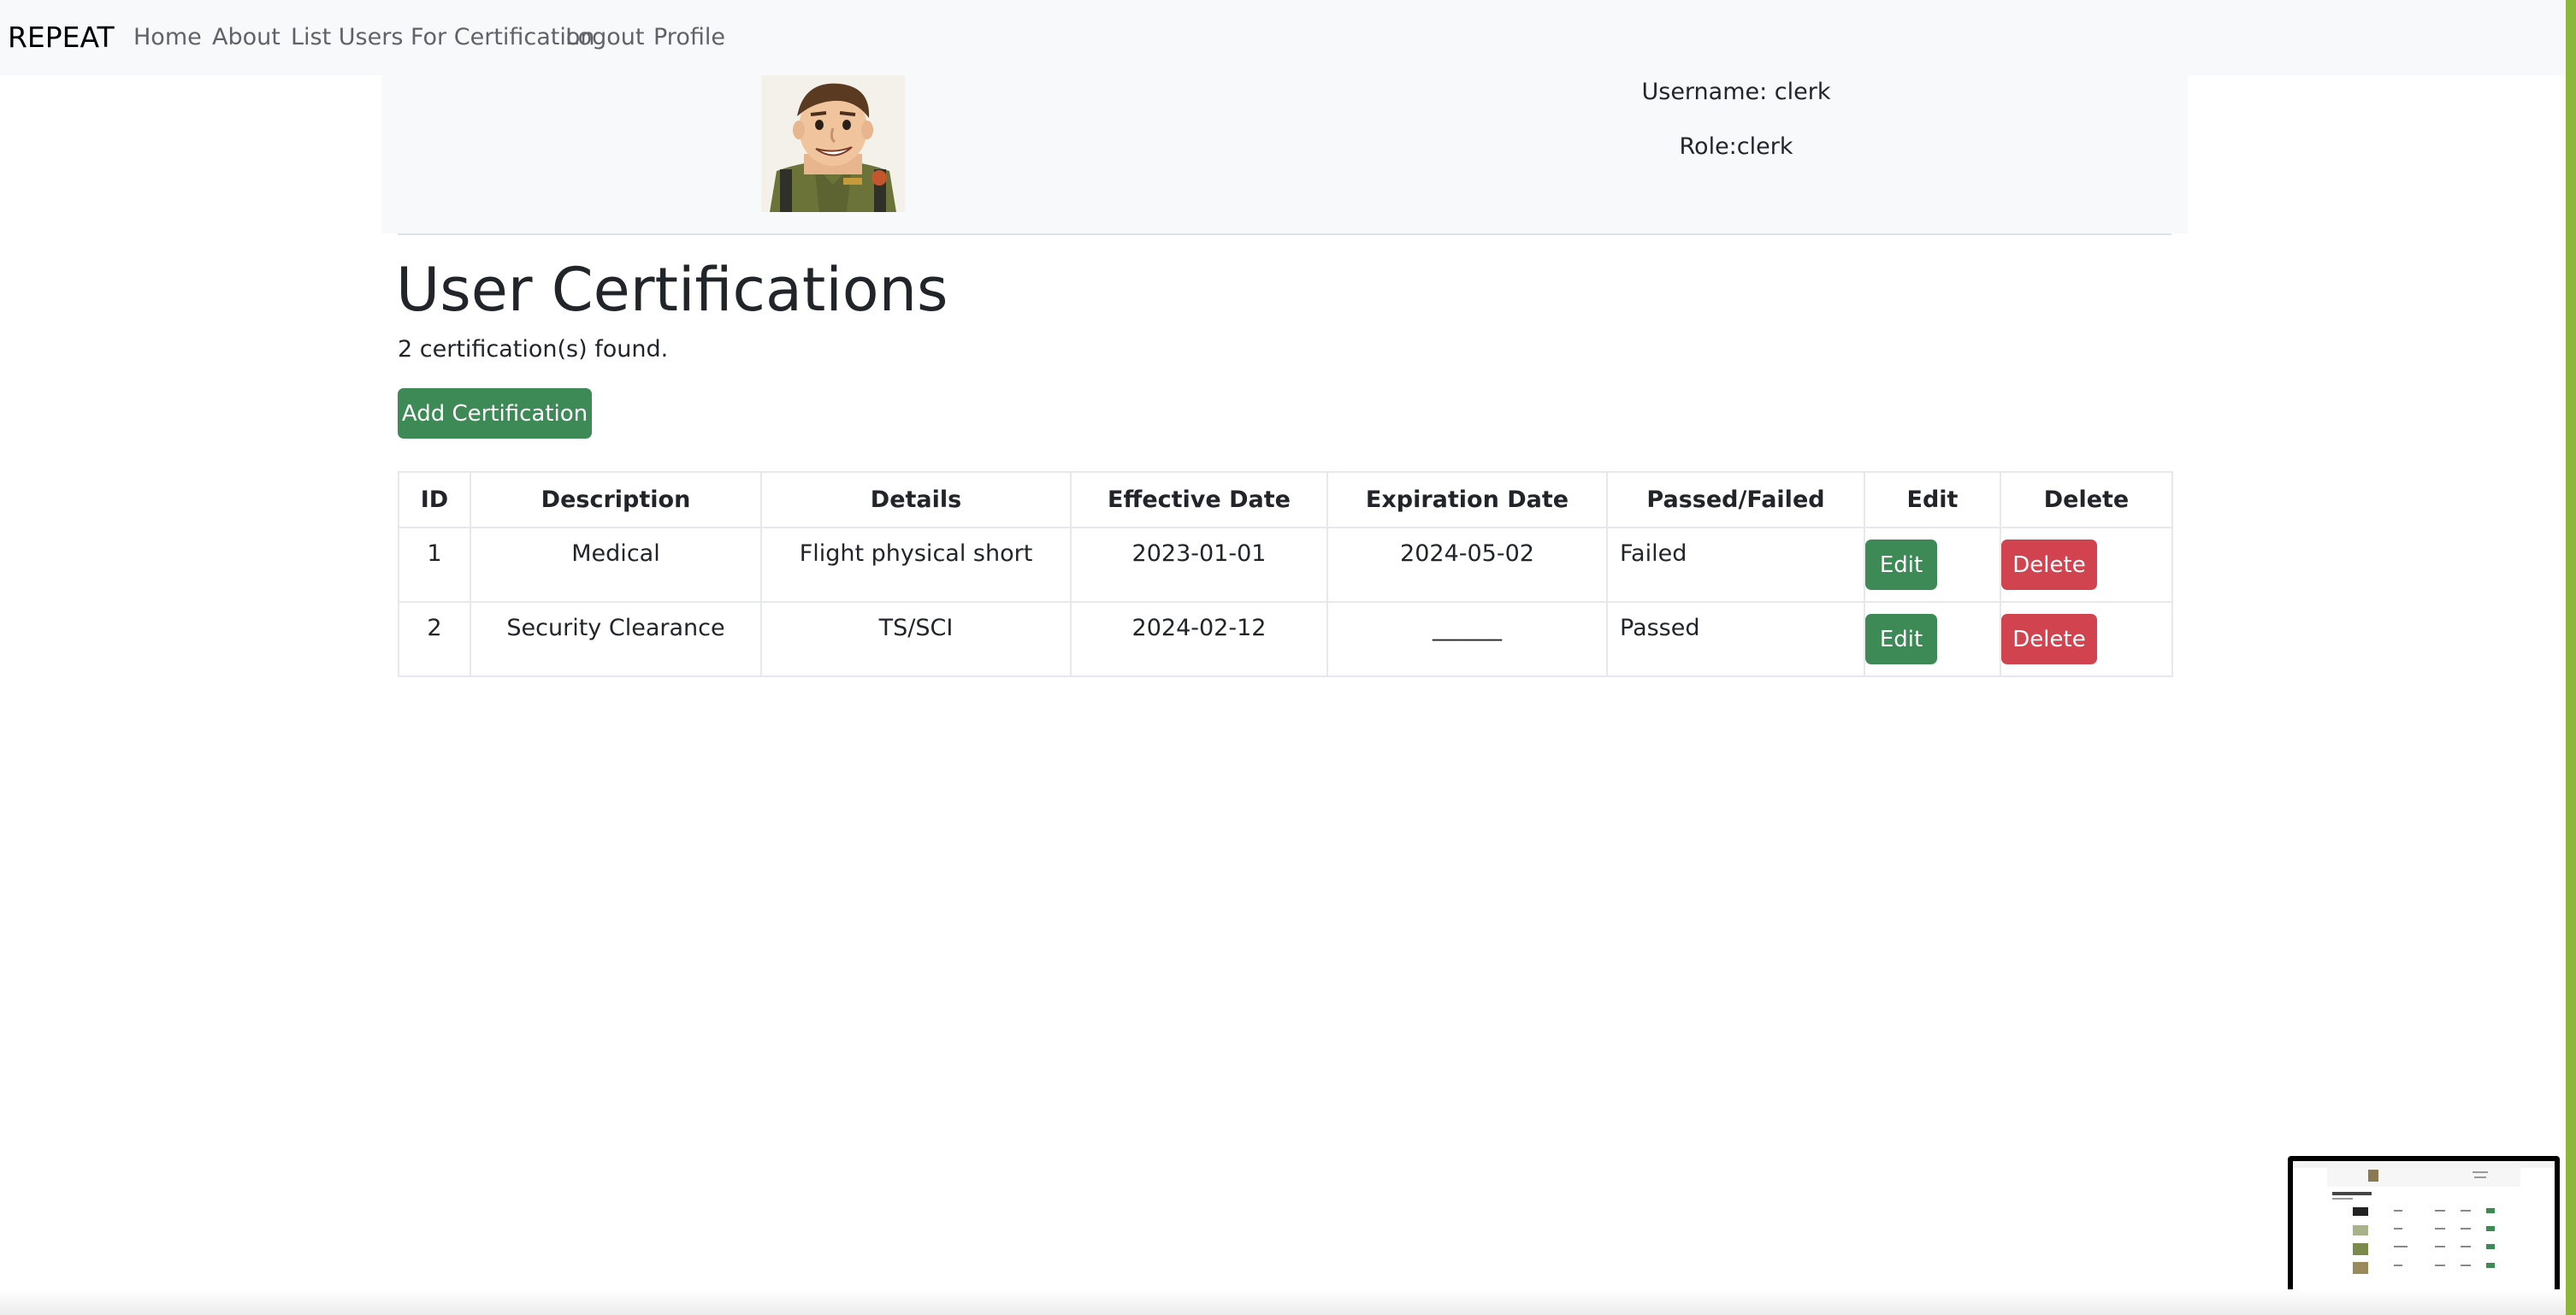  I want to click on cell-expiration-date: ______, so click(1467, 639).